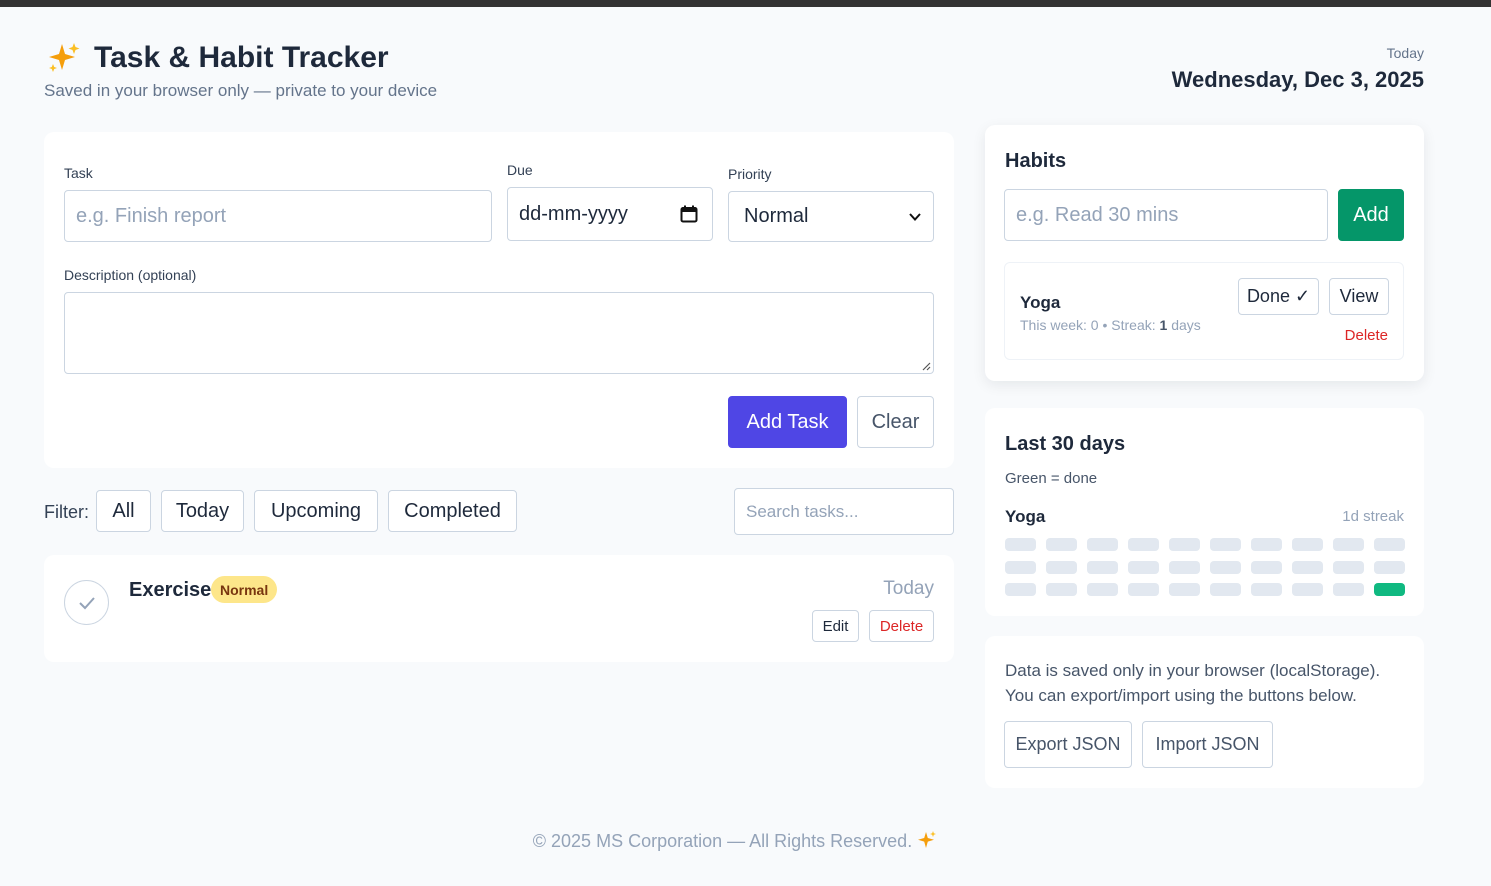 The height and width of the screenshot is (886, 1491). What do you see at coordinates (750, 174) in the screenshot?
I see `priority-label: Priority` at bounding box center [750, 174].